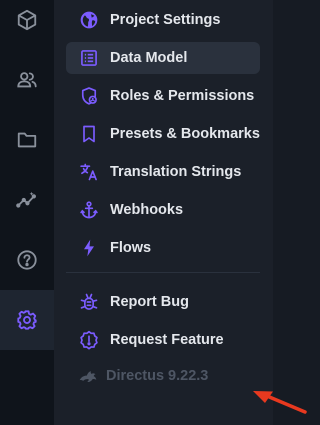  What do you see at coordinates (89, 302) in the screenshot?
I see `bug-icon` at bounding box center [89, 302].